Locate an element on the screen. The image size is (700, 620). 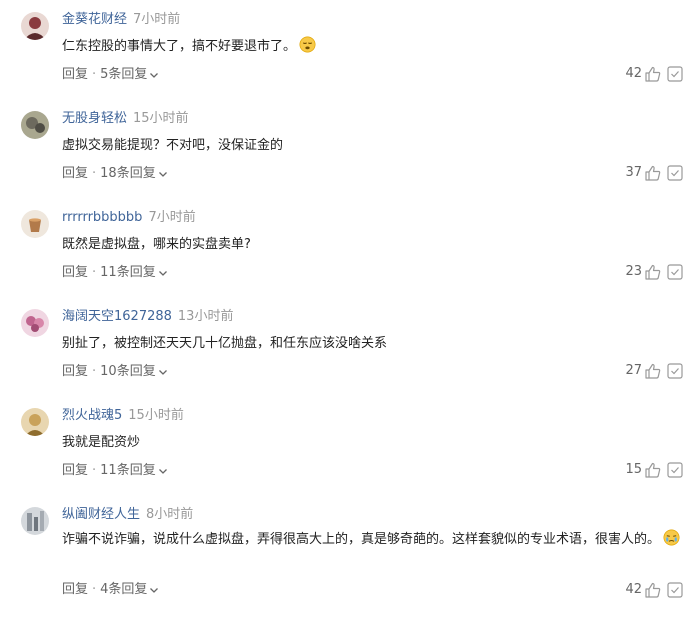
comment-text-body: 仁东控股的事情大了，搞不好要退市了。 is located at coordinates (179, 46).